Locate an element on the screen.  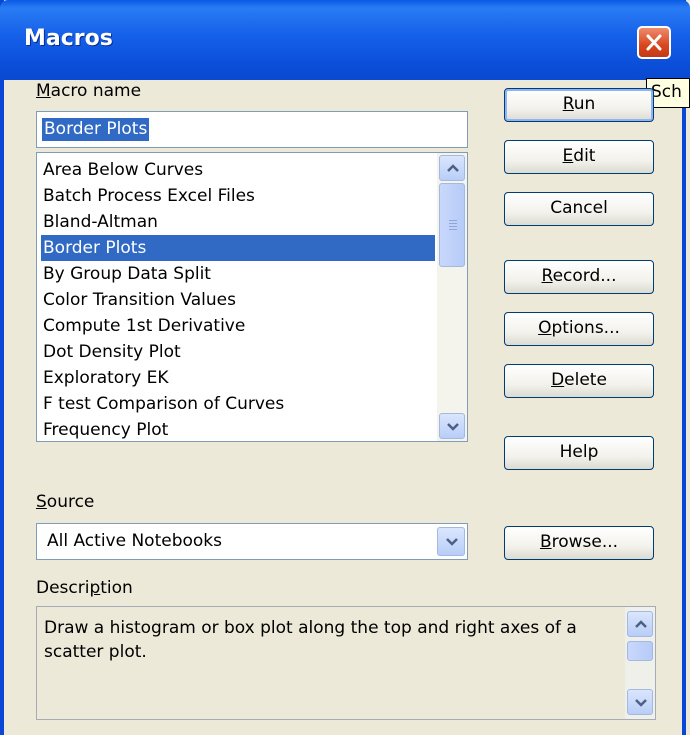
macro-name-label: Macro name is located at coordinates (89, 91).